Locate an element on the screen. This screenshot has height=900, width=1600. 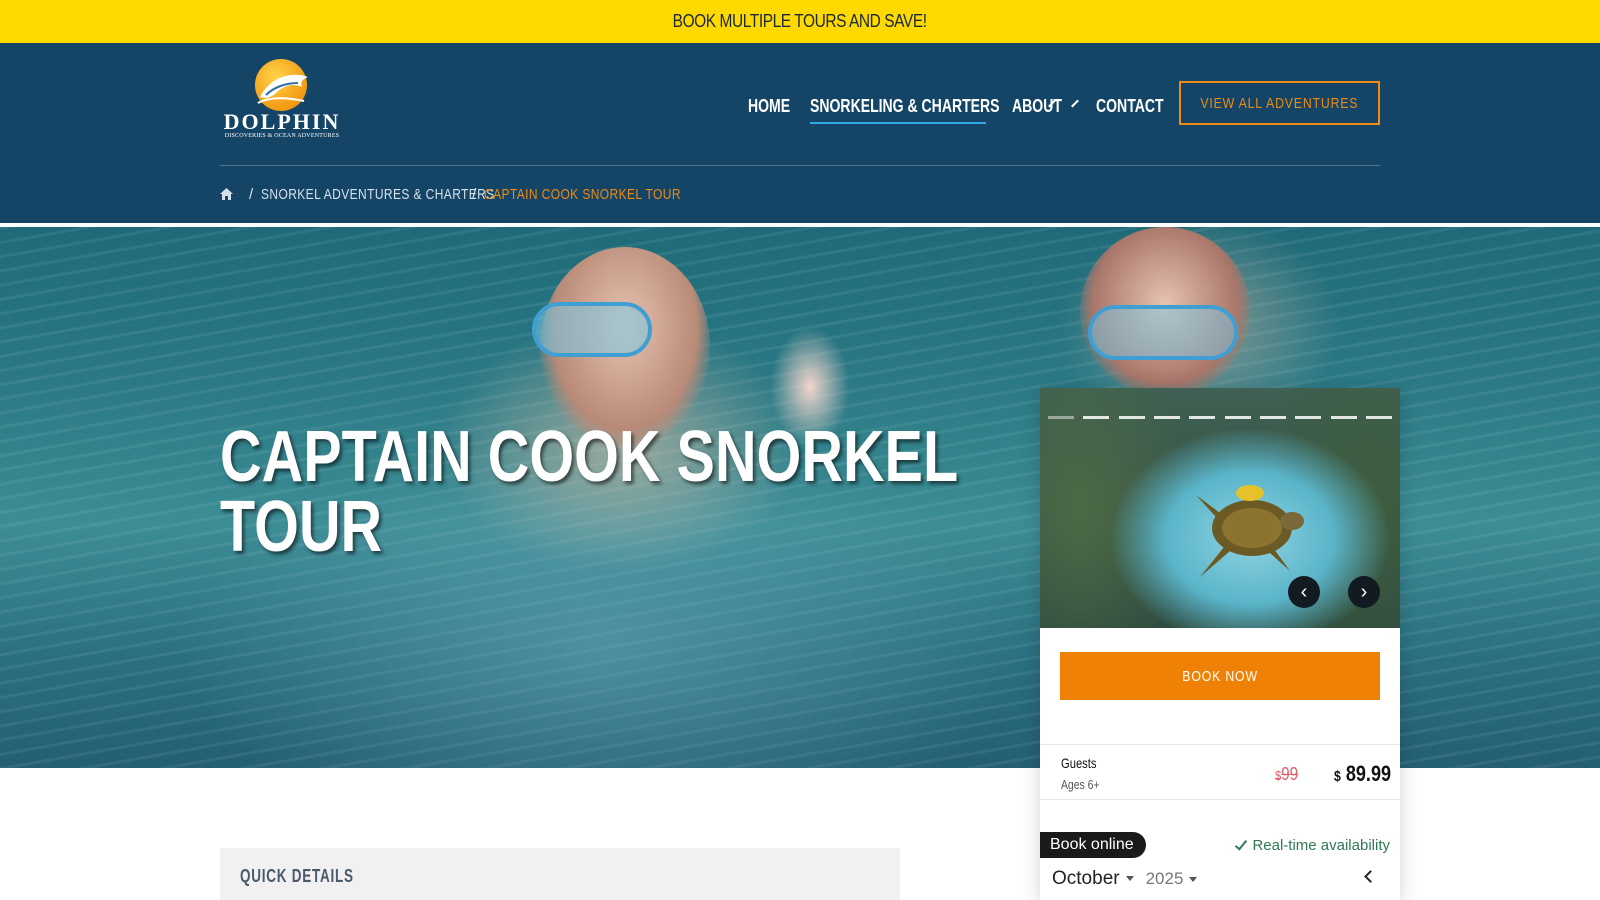
promo-text: BOOK MULTIPLE TOURS AND SAVE! is located at coordinates (800, 21).